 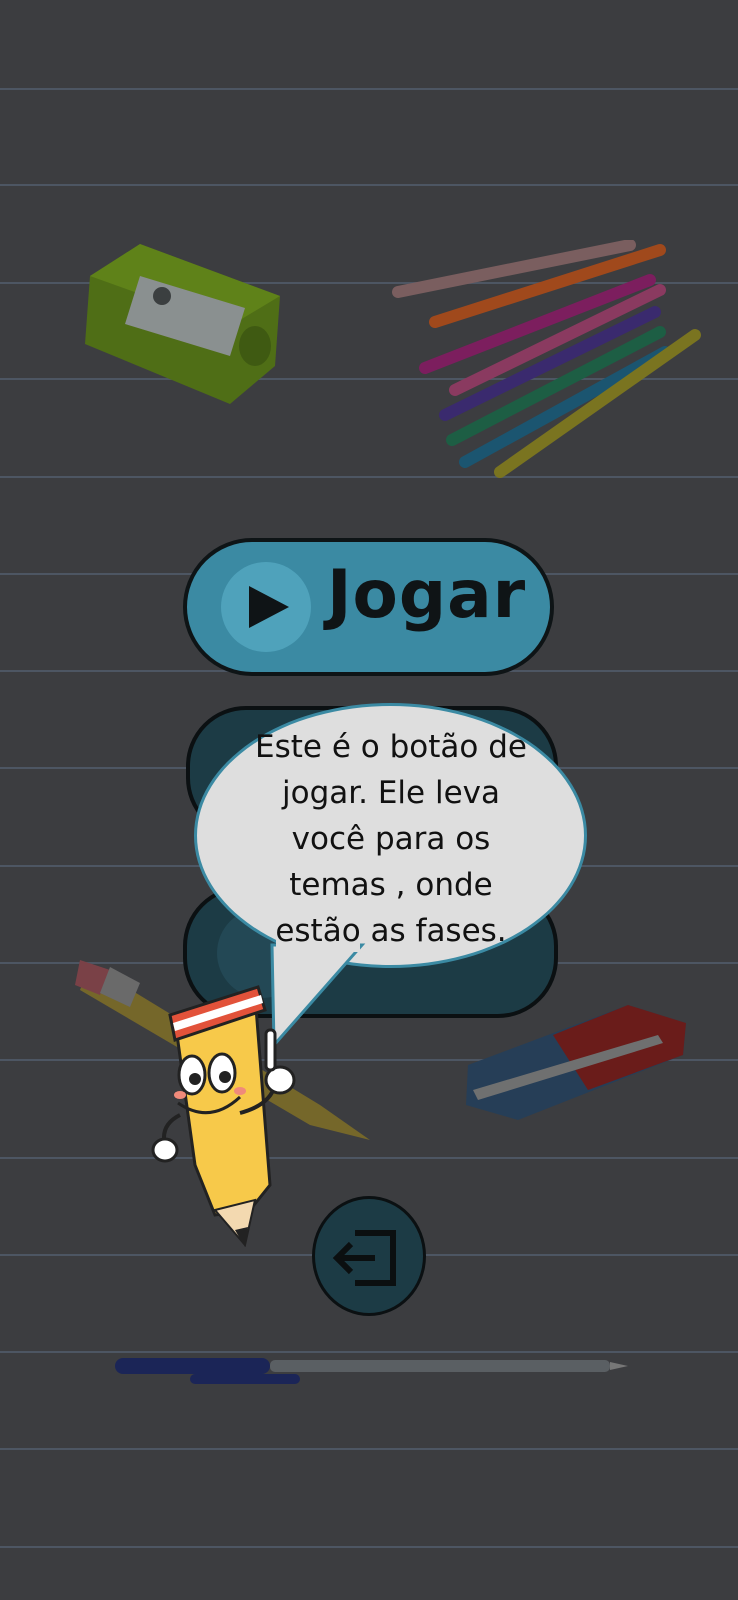 I want to click on exit-icon, so click(x=364, y=1258).